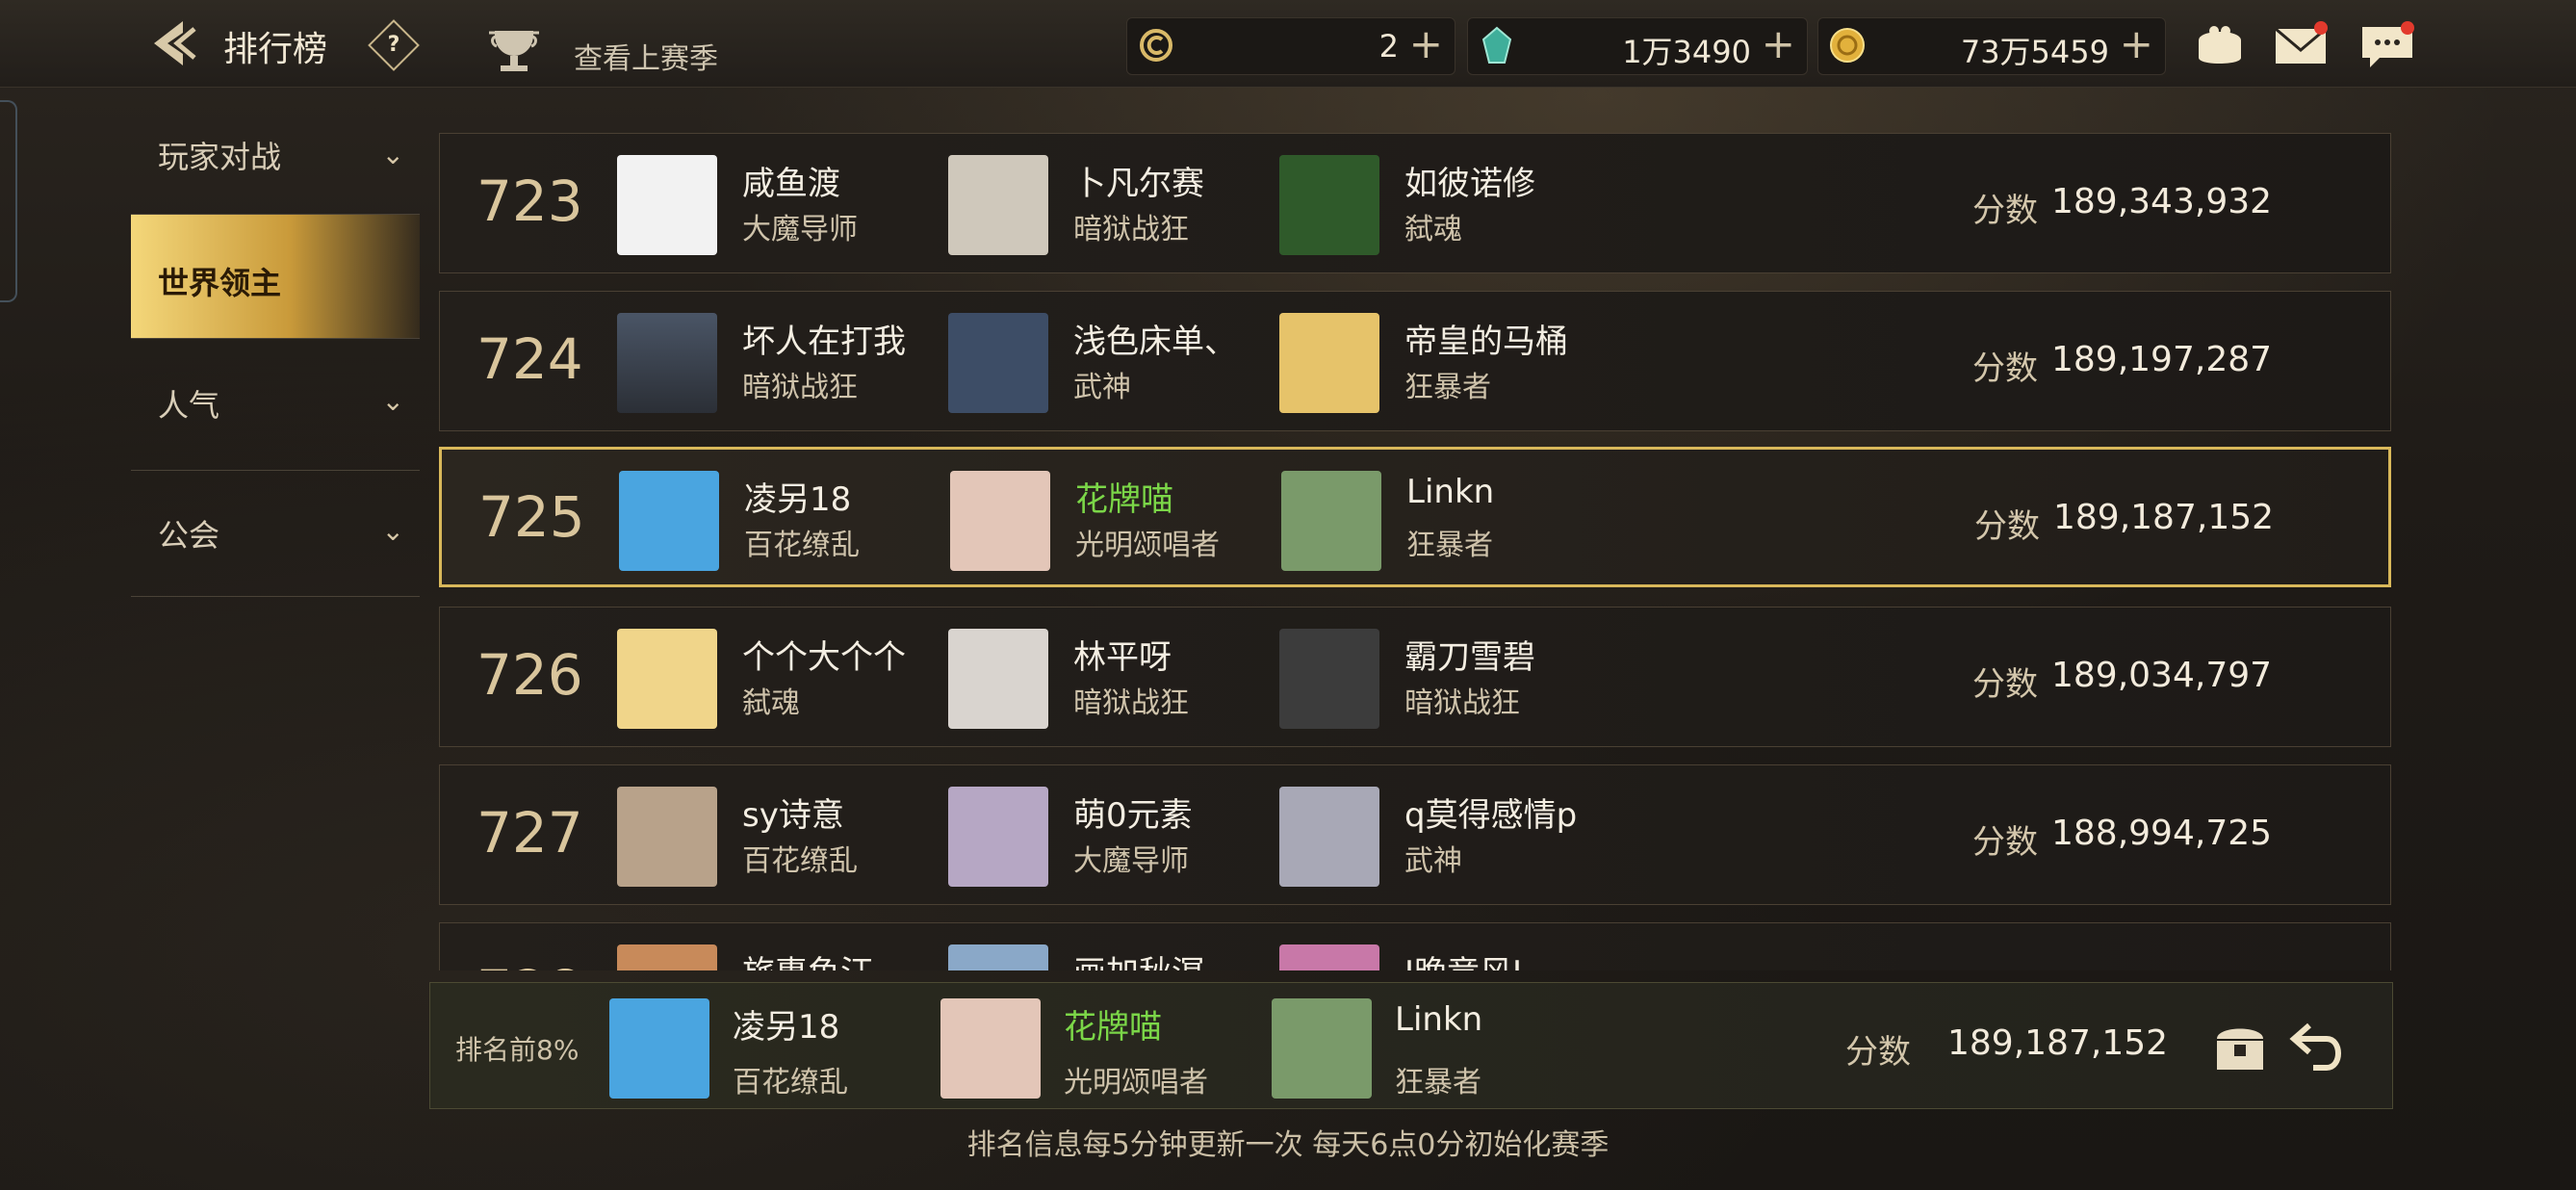 The width and height of the screenshot is (2576, 1190). What do you see at coordinates (1156, 46) in the screenshot?
I see `c-coin-icon` at bounding box center [1156, 46].